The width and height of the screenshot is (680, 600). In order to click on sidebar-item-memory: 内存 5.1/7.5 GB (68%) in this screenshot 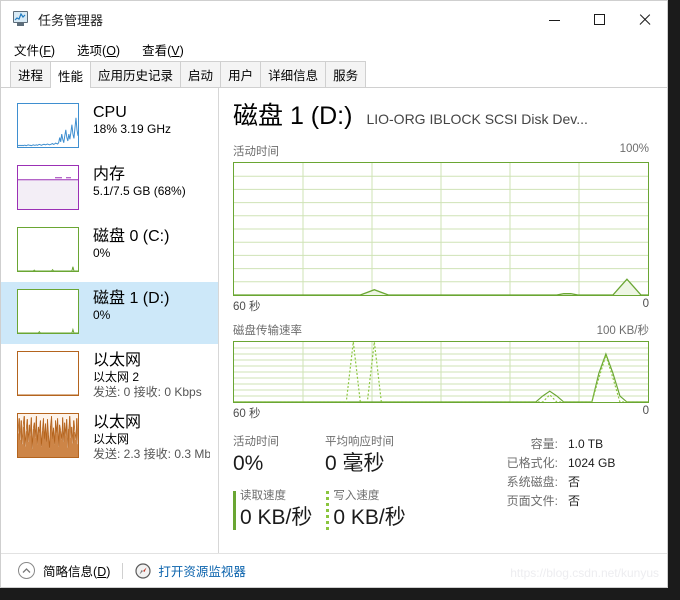, I will do `click(109, 189)`.